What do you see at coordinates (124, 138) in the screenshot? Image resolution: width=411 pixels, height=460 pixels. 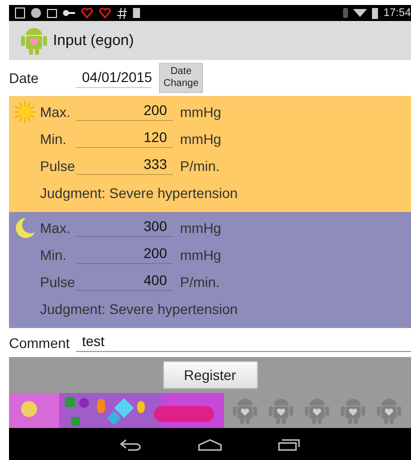 I see `reading-field: 120` at bounding box center [124, 138].